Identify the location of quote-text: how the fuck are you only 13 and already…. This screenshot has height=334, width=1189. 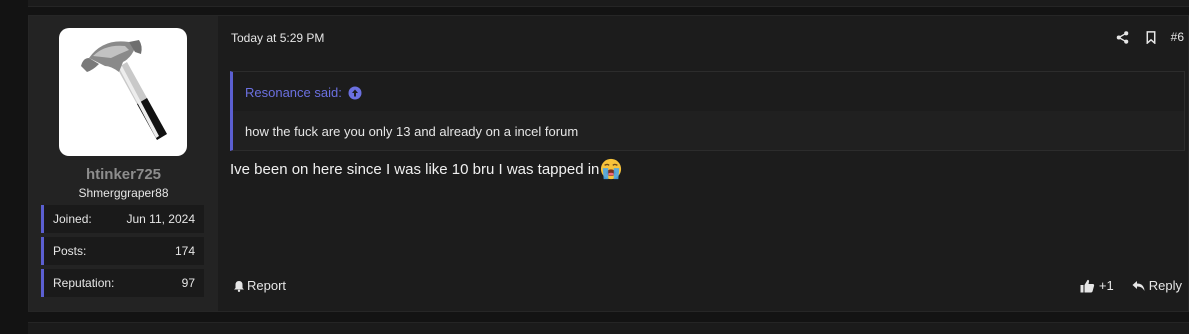
(412, 131).